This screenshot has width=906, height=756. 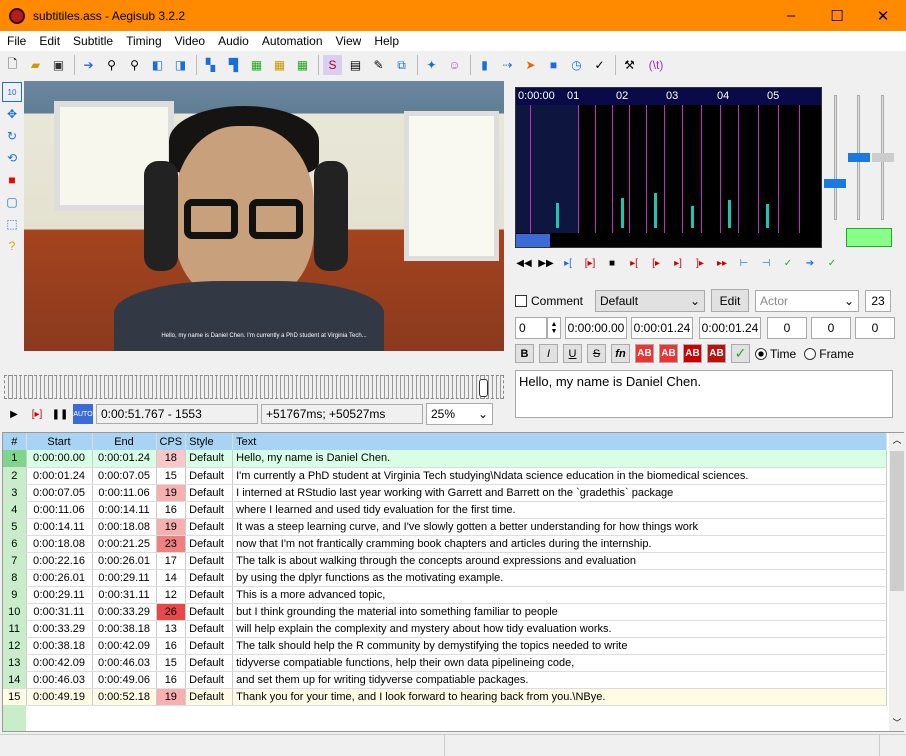 What do you see at coordinates (859, 157) in the screenshot?
I see `volume-knob` at bounding box center [859, 157].